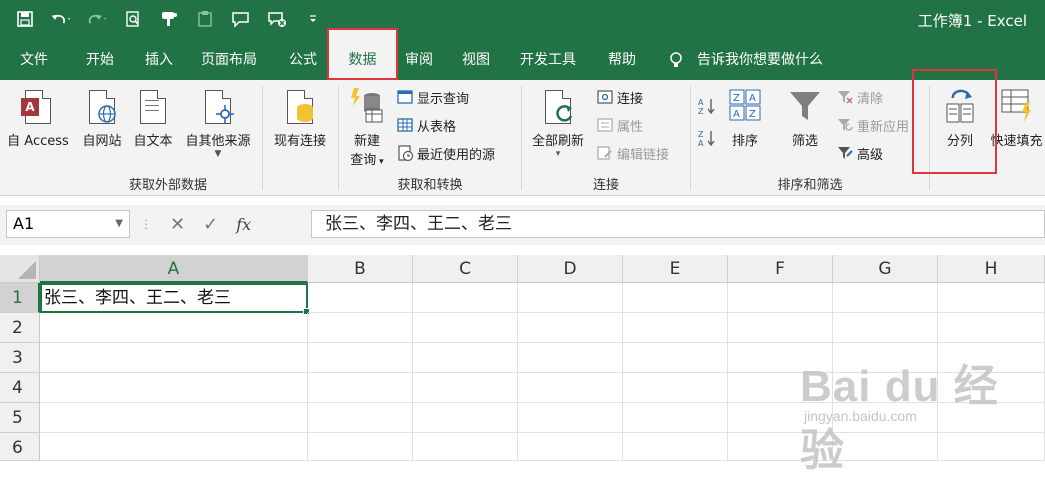 The image size is (1045, 478). Describe the element at coordinates (419, 60) in the screenshot. I see `tab-review: 审阅` at that location.